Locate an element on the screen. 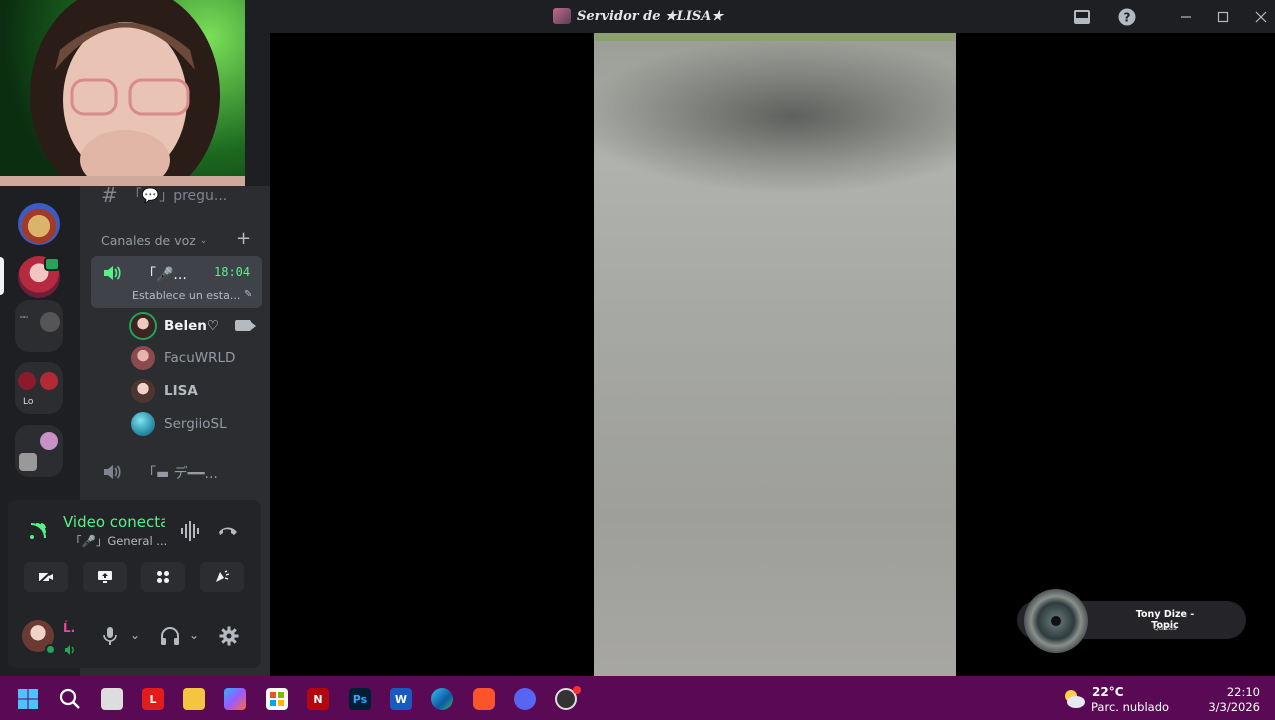 The image size is (1275, 720). discord-icon is located at coordinates (525, 699).